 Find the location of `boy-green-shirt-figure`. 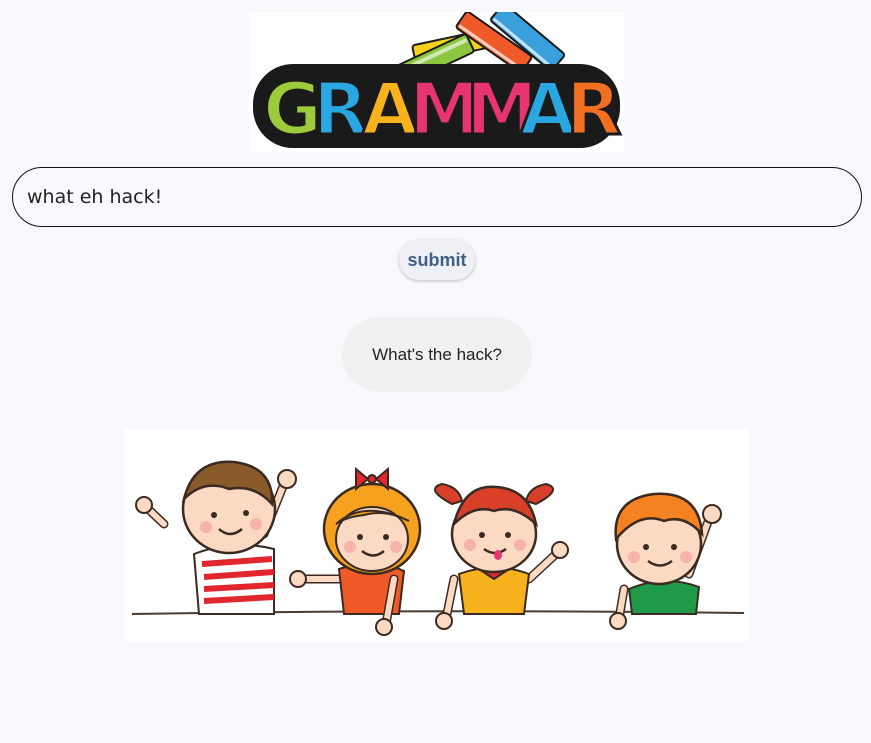

boy-green-shirt-figure is located at coordinates (665, 561).